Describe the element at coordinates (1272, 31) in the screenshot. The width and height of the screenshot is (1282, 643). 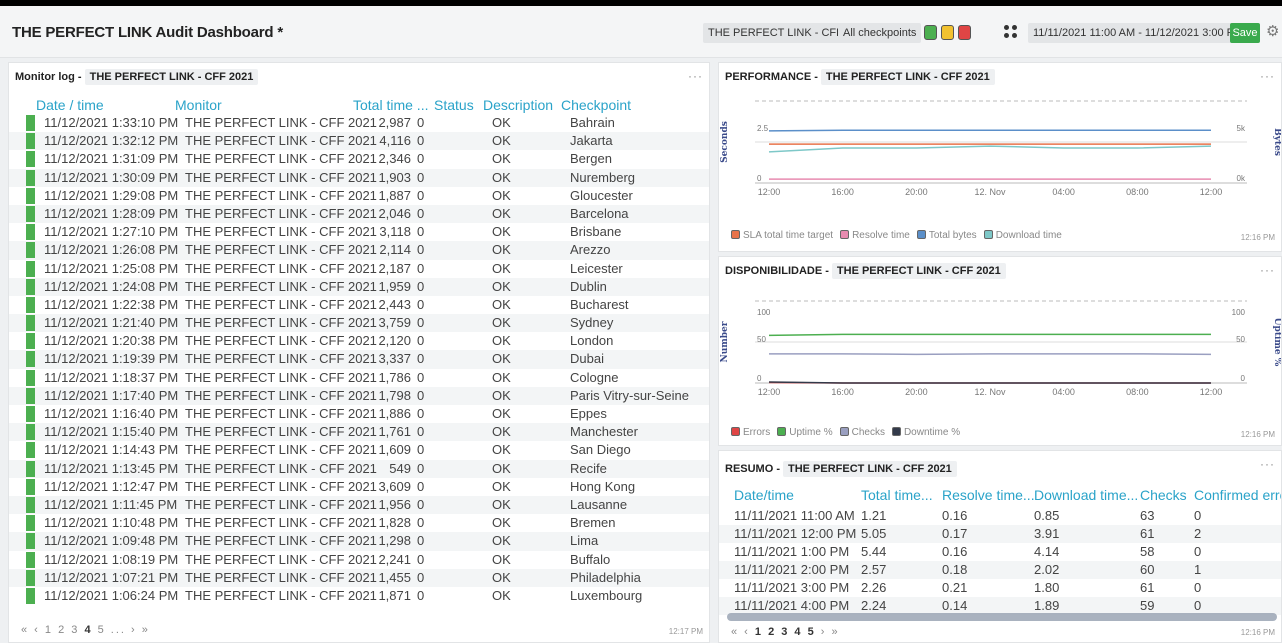
I see `settings-gear-icon: ⚙` at that location.